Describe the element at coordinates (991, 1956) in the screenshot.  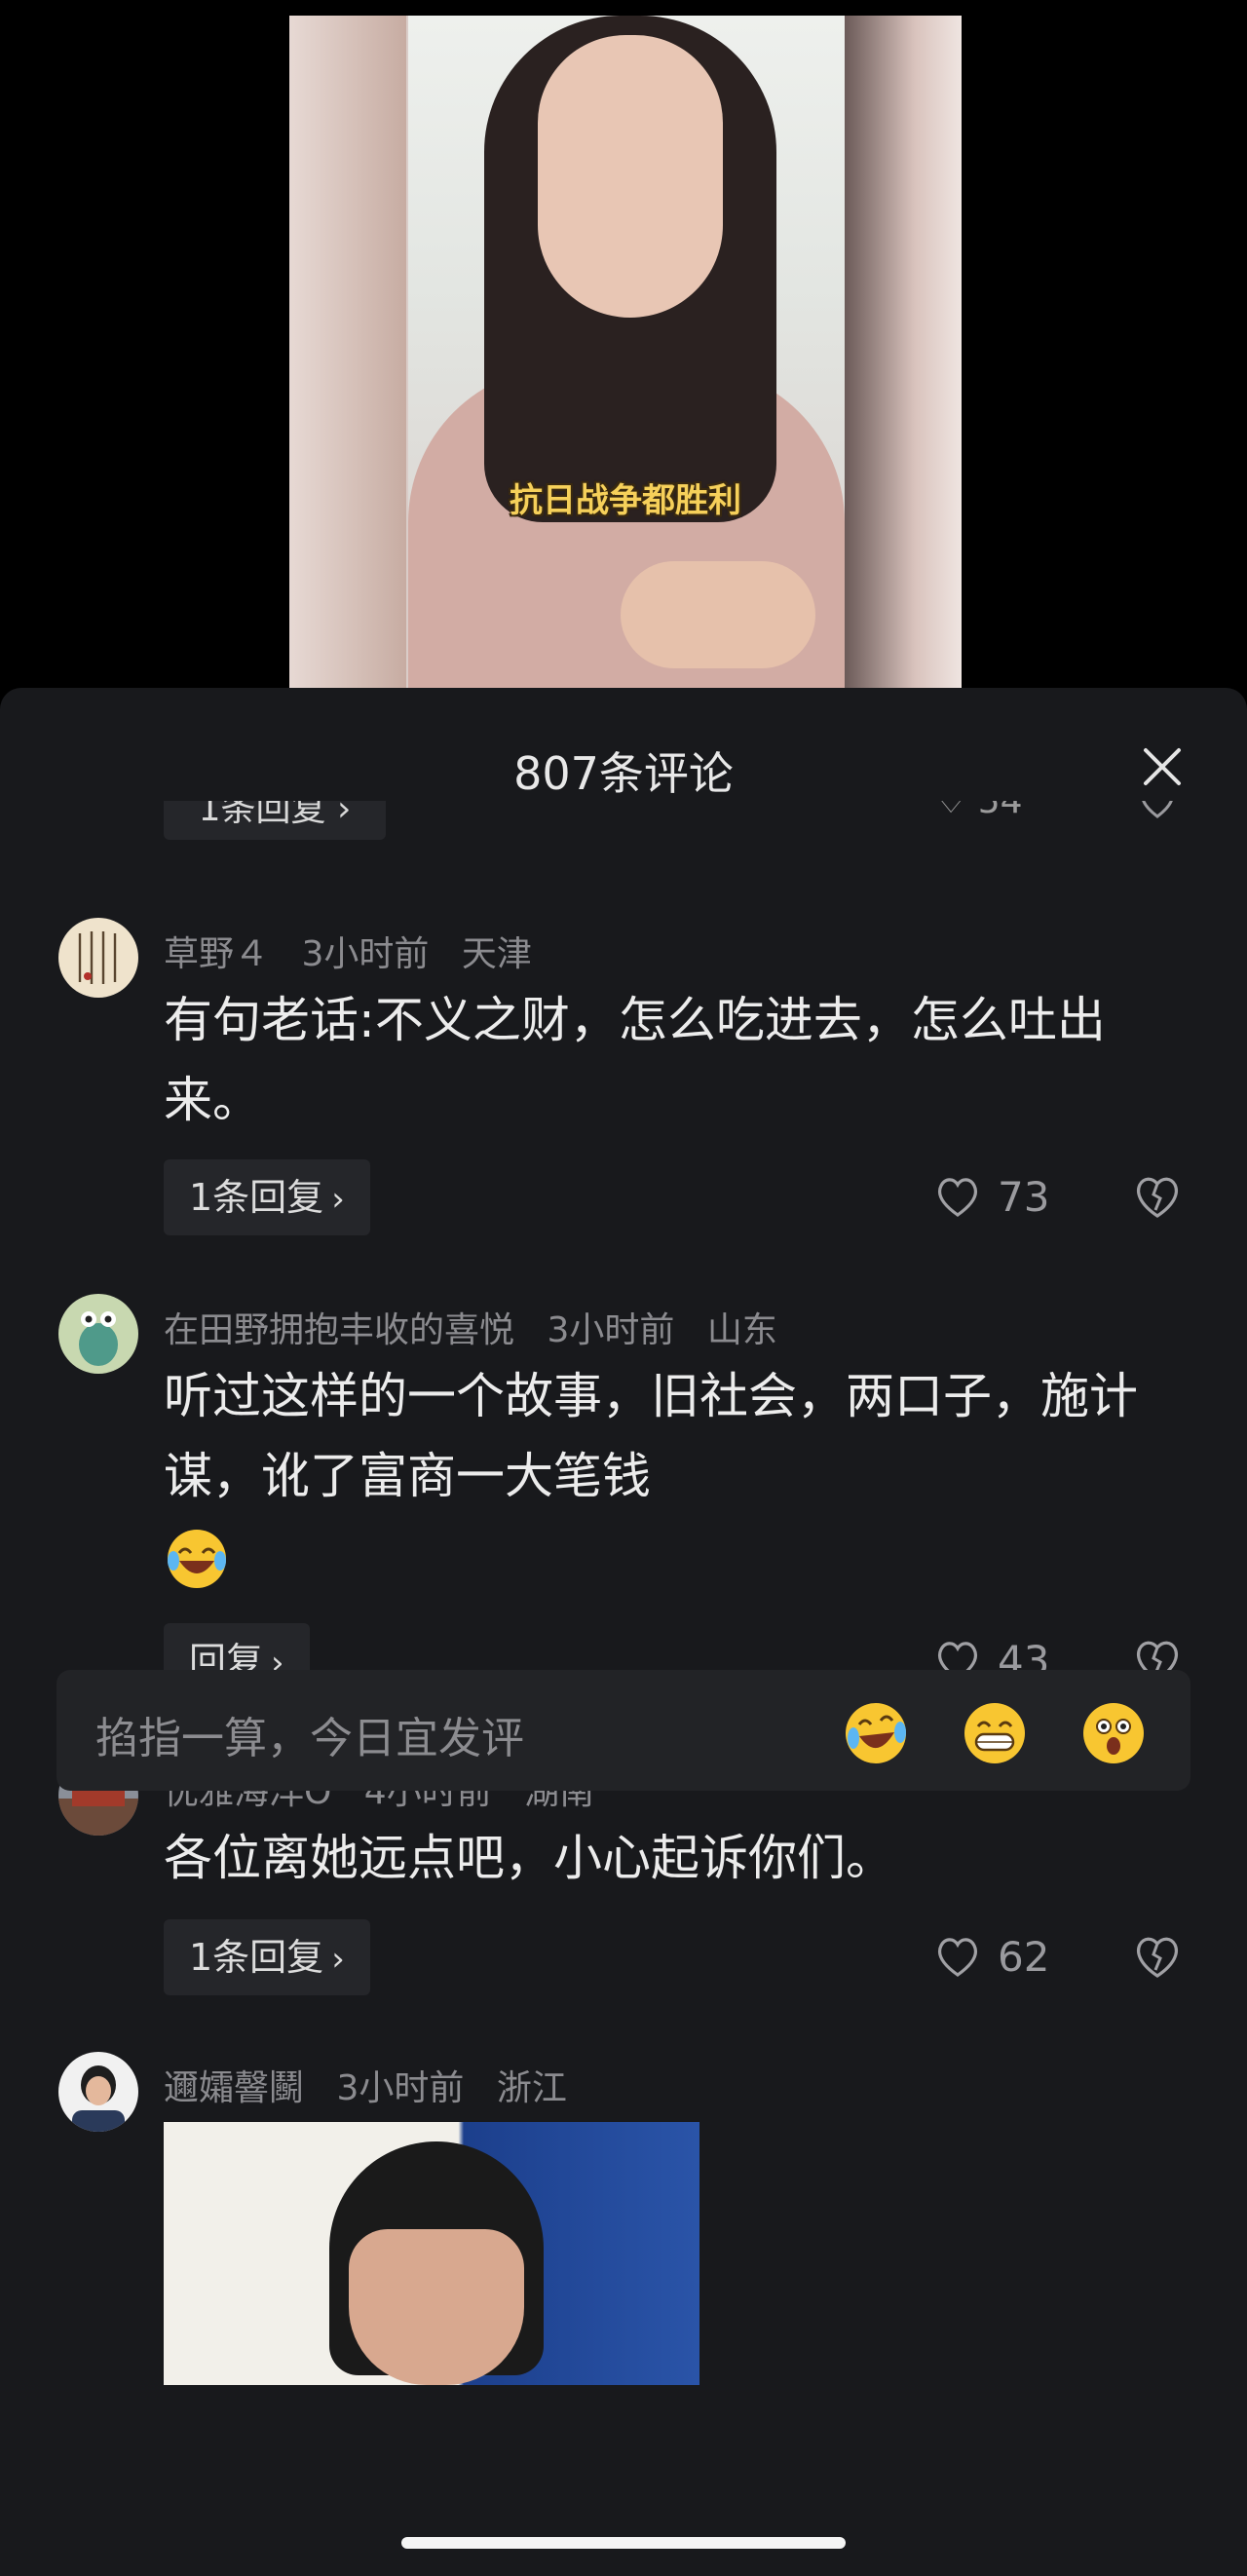
I see `like-button: 62` at that location.